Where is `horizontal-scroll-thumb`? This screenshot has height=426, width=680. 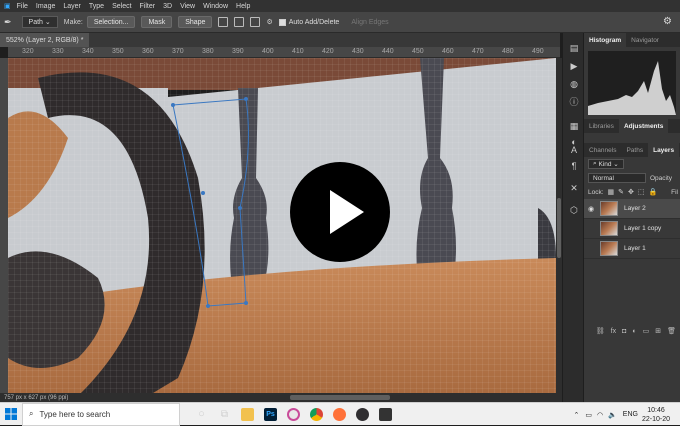
horizontal-scroll-thumb is located at coordinates (340, 397).